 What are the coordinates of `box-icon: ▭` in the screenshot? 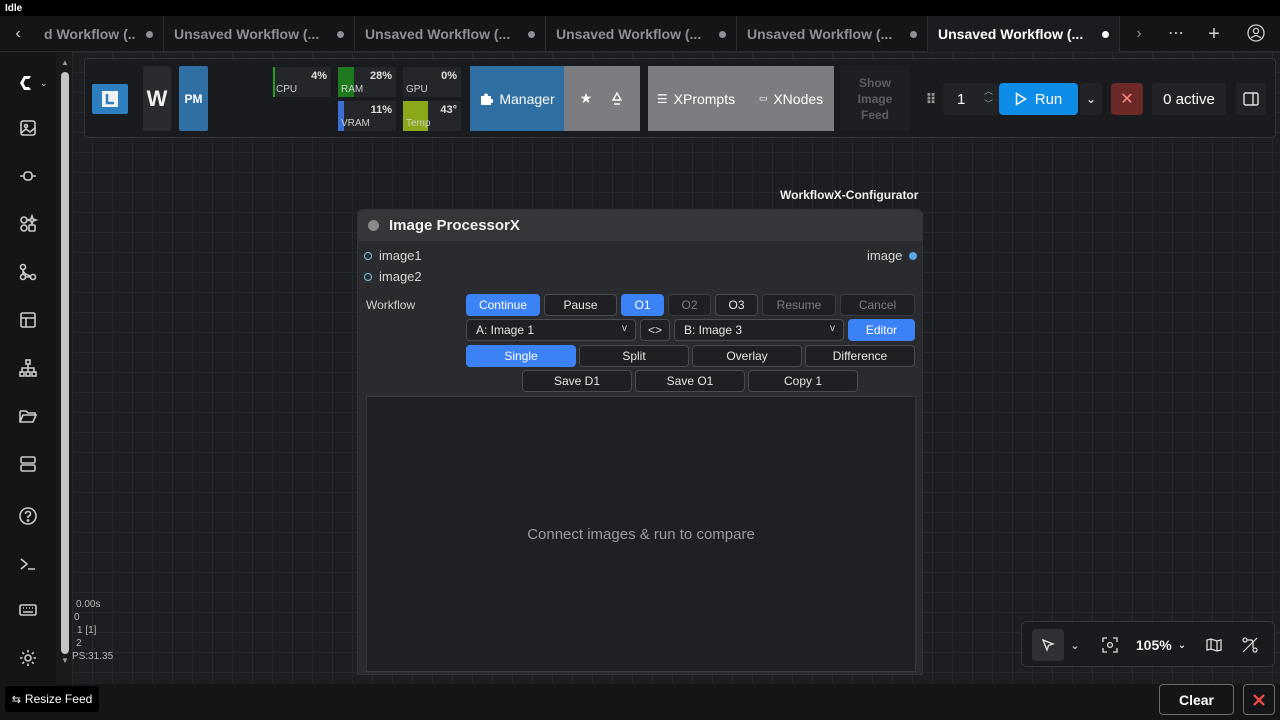 It's located at (763, 98).